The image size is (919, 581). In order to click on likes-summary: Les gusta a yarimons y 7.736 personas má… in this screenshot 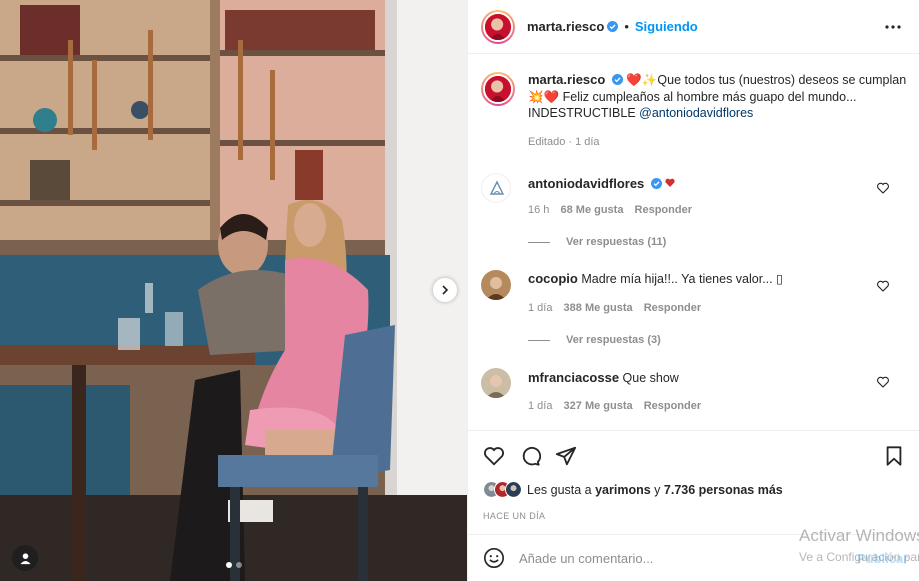, I will do `click(633, 489)`.